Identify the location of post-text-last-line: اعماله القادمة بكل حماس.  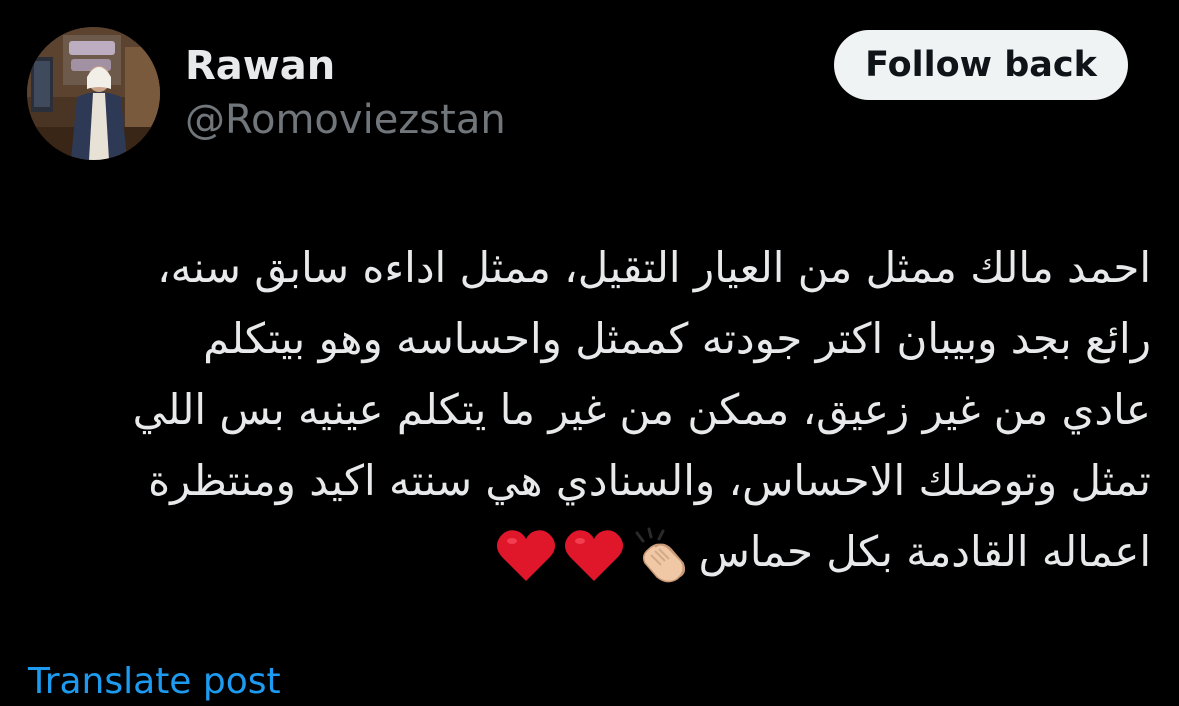
(588, 551).